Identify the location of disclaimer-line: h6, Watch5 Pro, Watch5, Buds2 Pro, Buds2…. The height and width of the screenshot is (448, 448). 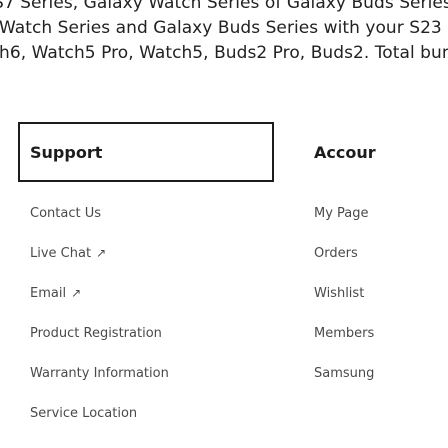
(224, 53).